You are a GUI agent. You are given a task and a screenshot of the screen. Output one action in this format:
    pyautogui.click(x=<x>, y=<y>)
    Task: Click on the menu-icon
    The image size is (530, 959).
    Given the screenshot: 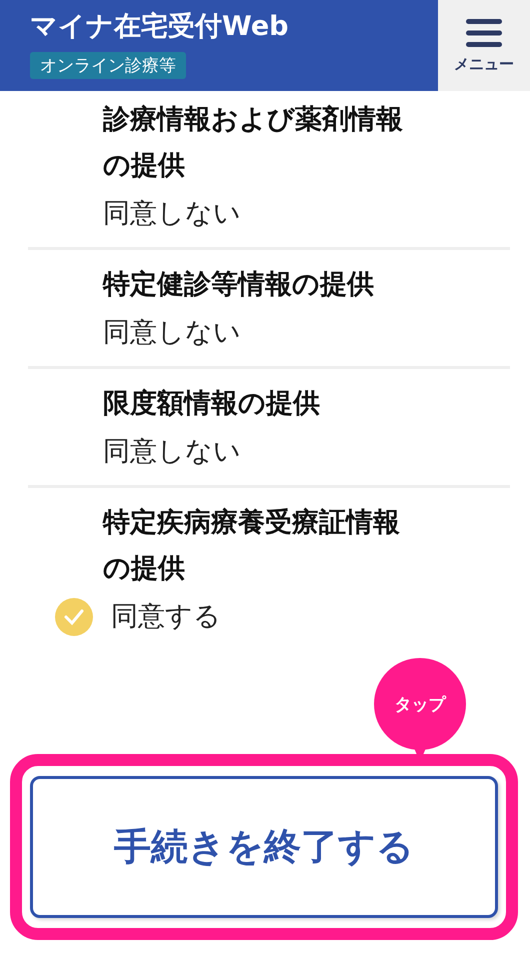 What is the action you would take?
    pyautogui.click(x=484, y=33)
    